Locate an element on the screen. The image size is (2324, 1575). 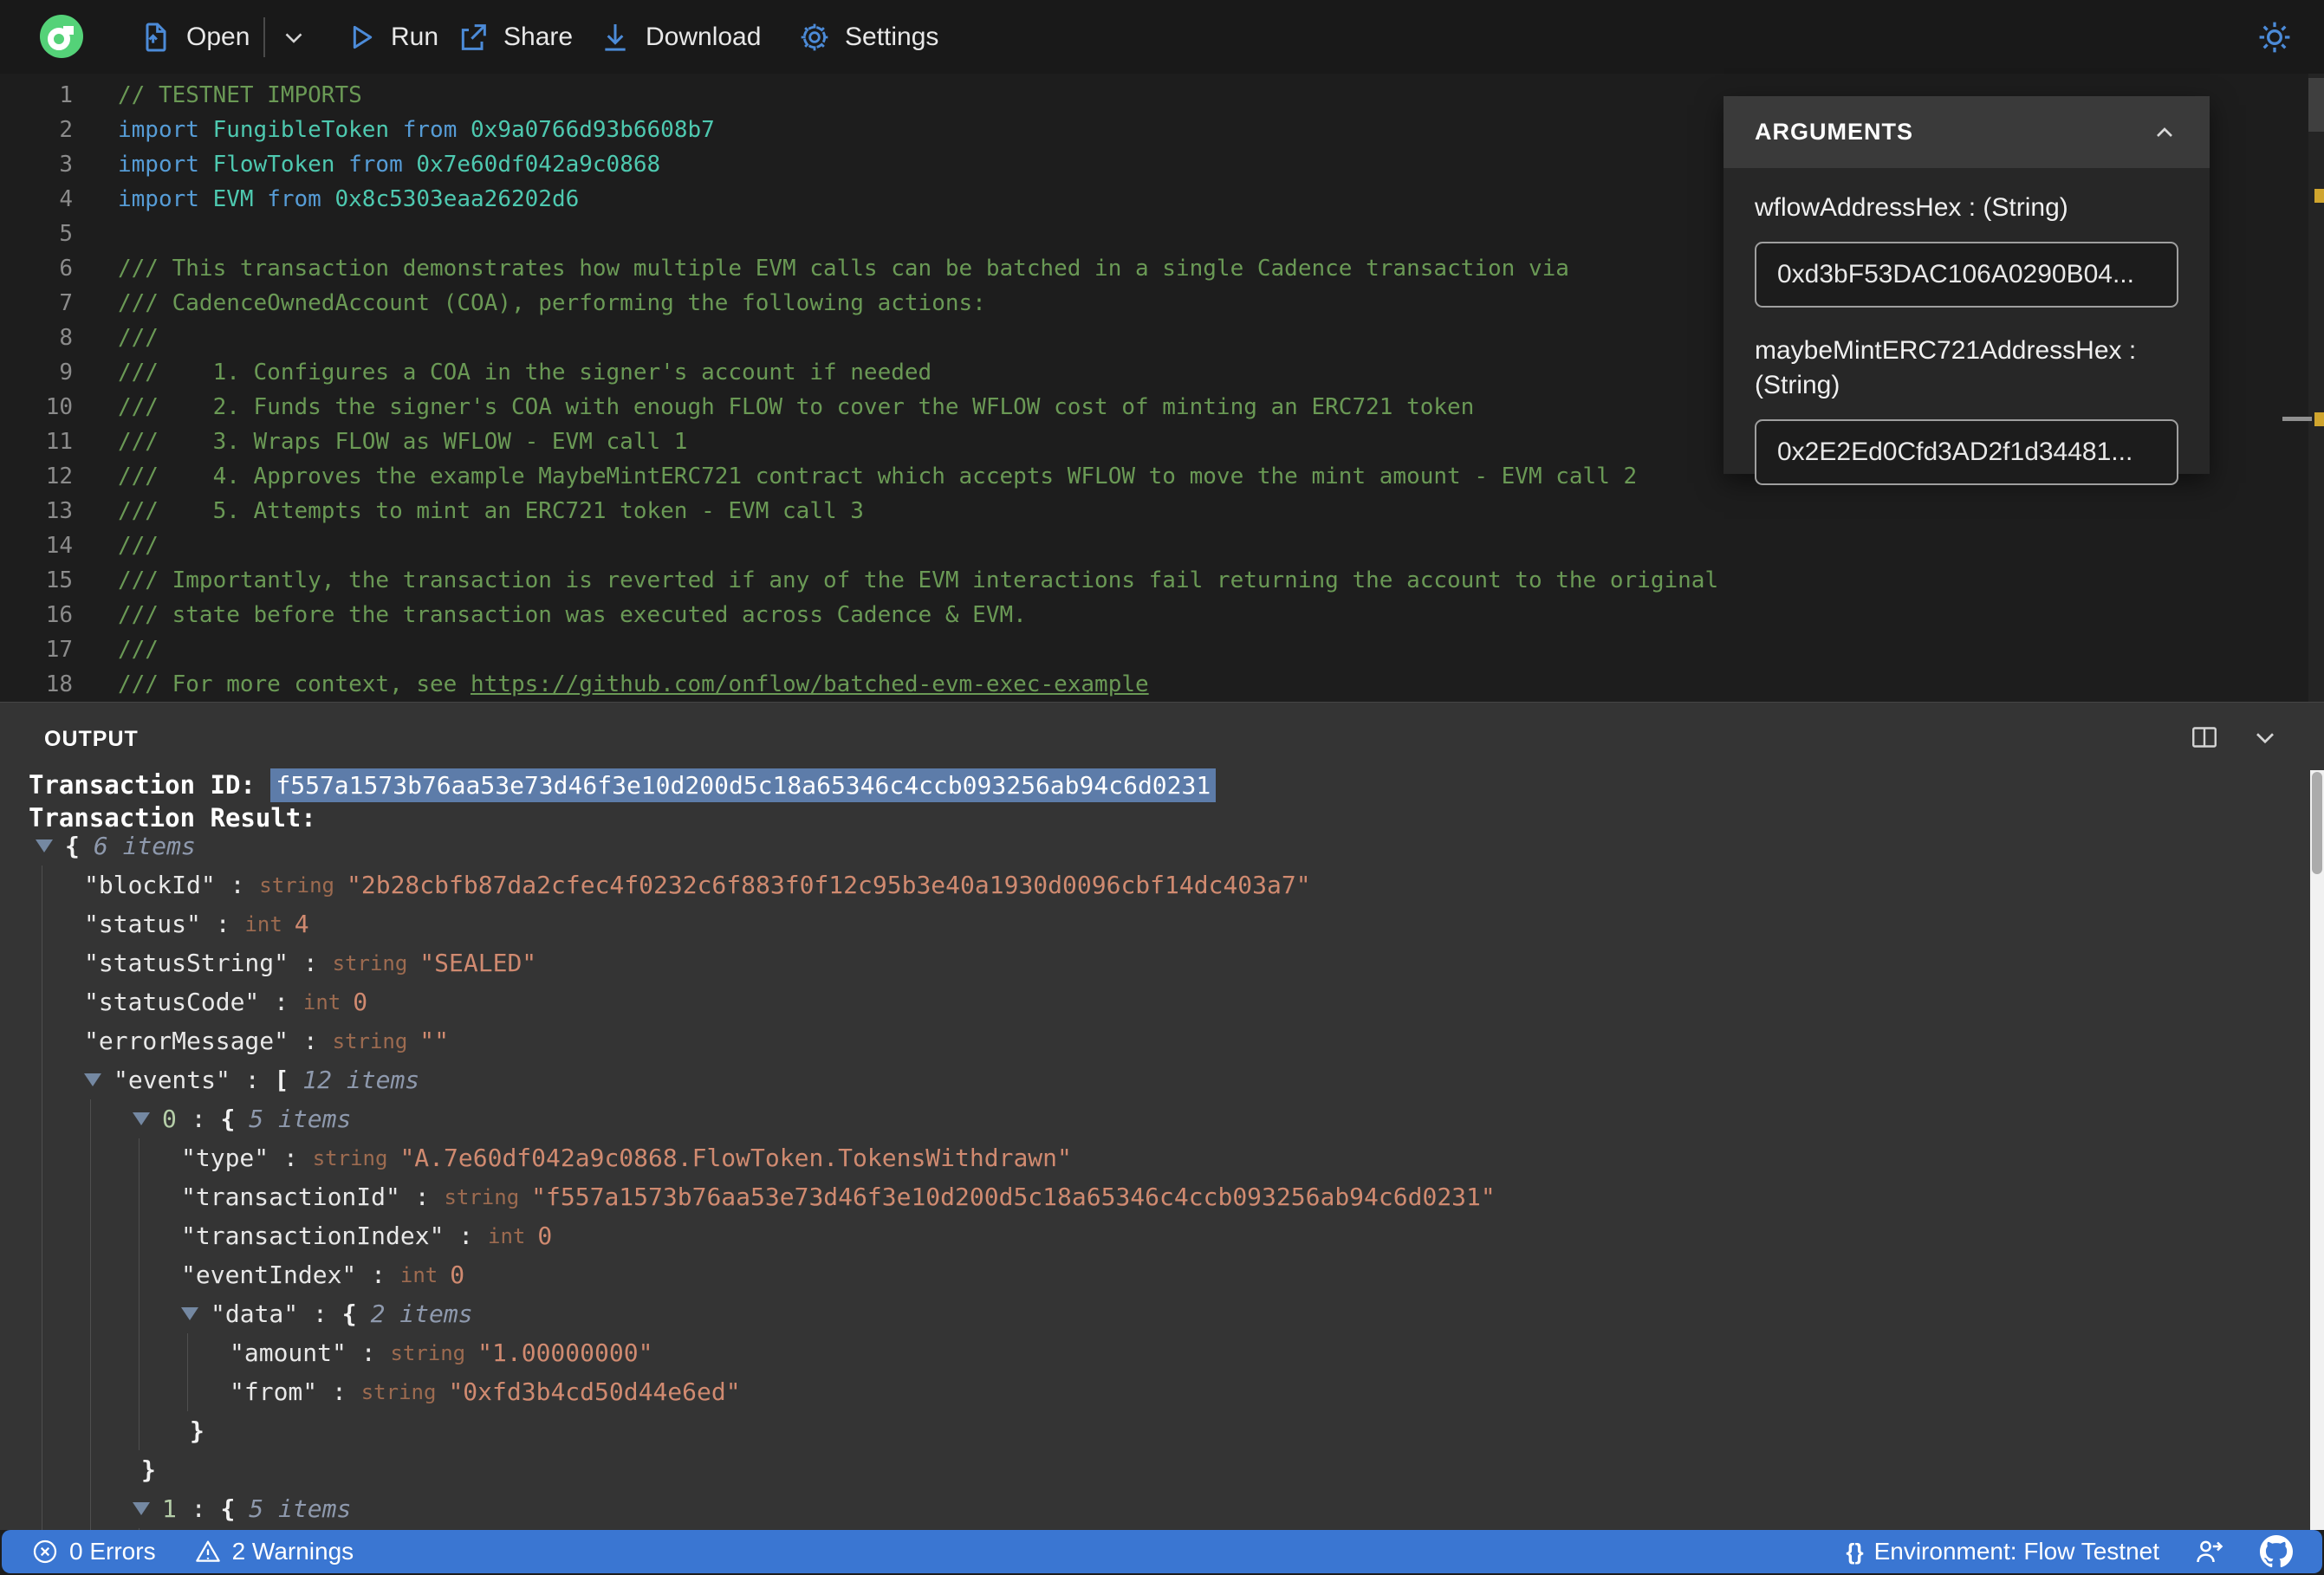
warning-triangle-icon is located at coordinates (207, 1551).